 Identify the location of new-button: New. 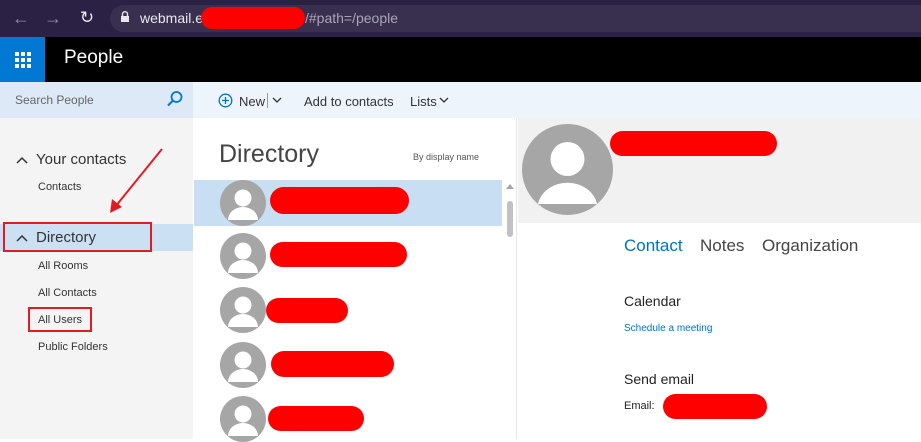
(252, 101).